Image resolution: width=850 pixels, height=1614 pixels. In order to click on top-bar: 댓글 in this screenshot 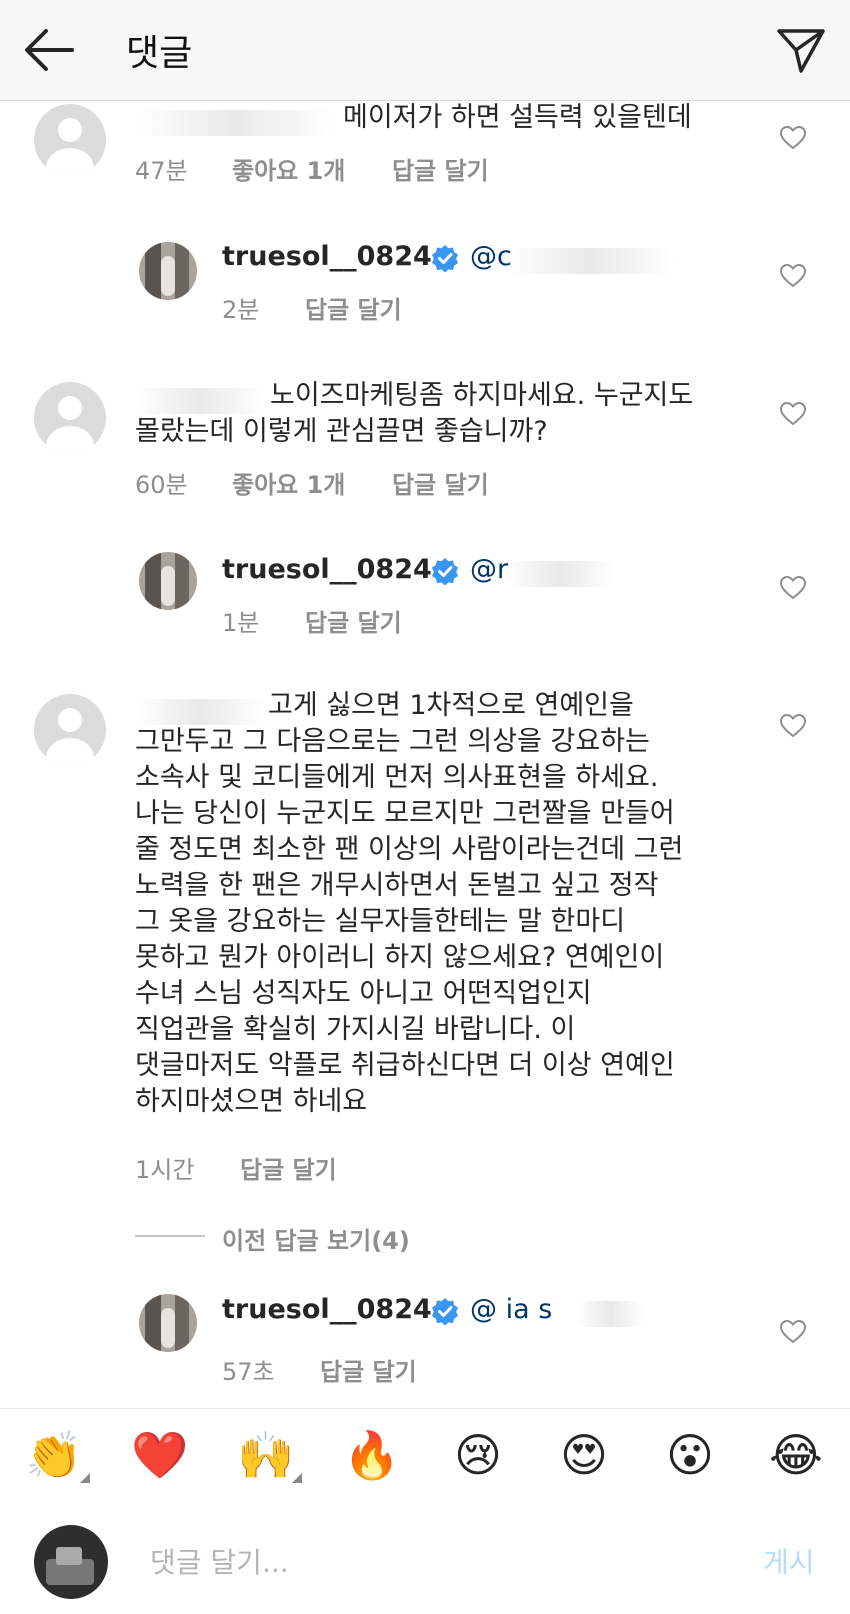, I will do `click(425, 50)`.